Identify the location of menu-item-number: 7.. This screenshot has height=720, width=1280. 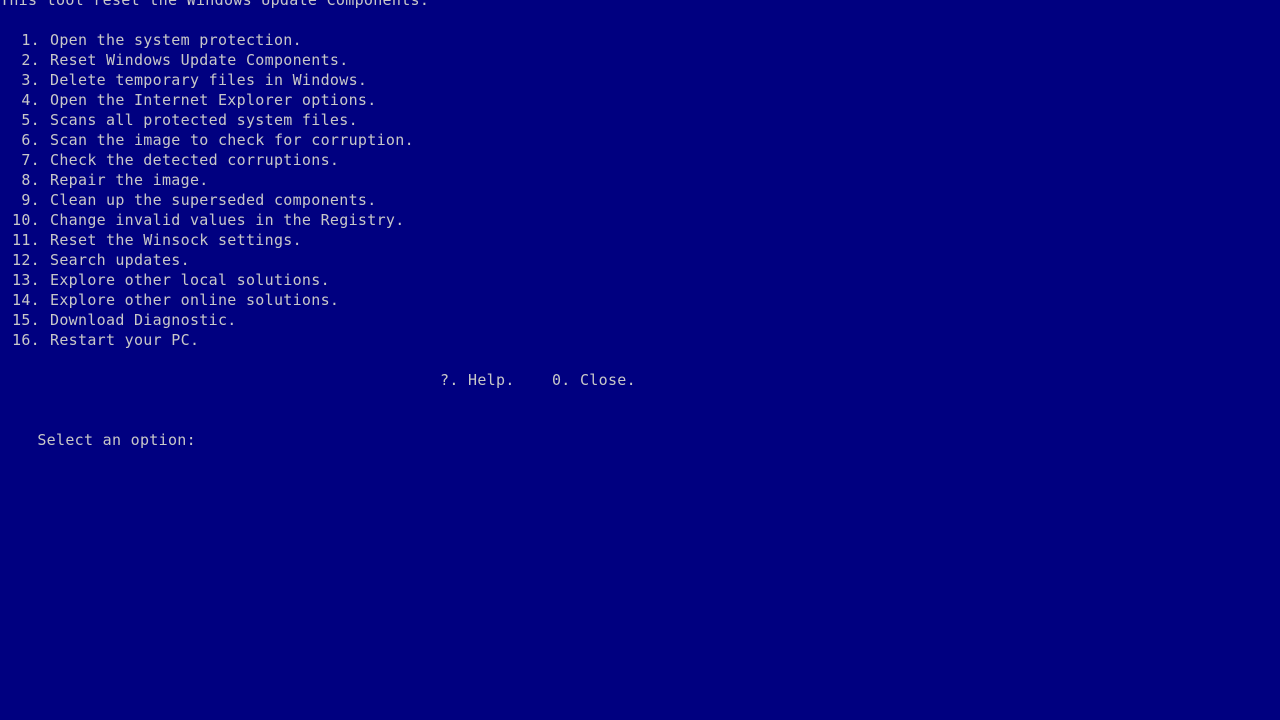
(30, 160).